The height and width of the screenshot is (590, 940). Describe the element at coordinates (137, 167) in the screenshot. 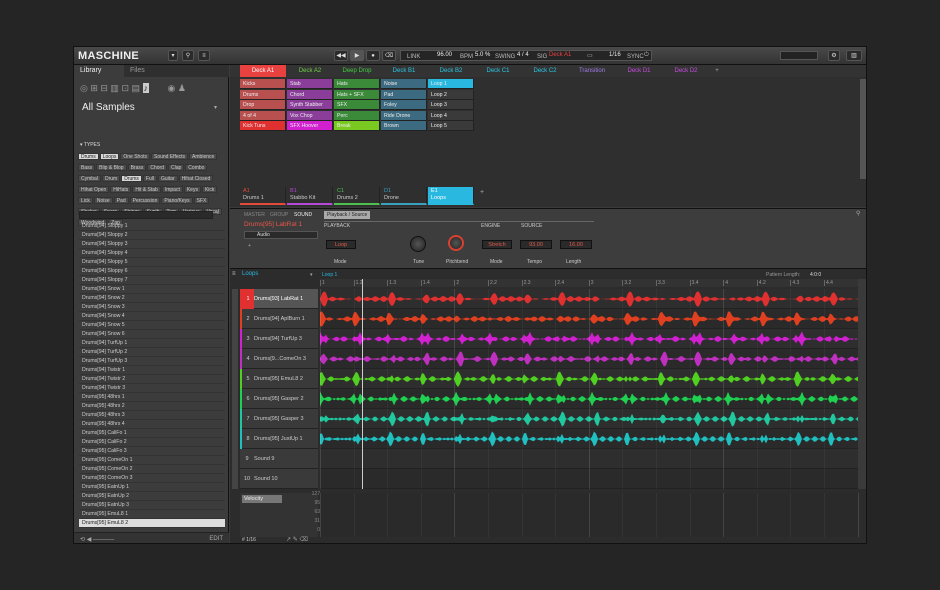

I see `tag-item: Brass` at that location.